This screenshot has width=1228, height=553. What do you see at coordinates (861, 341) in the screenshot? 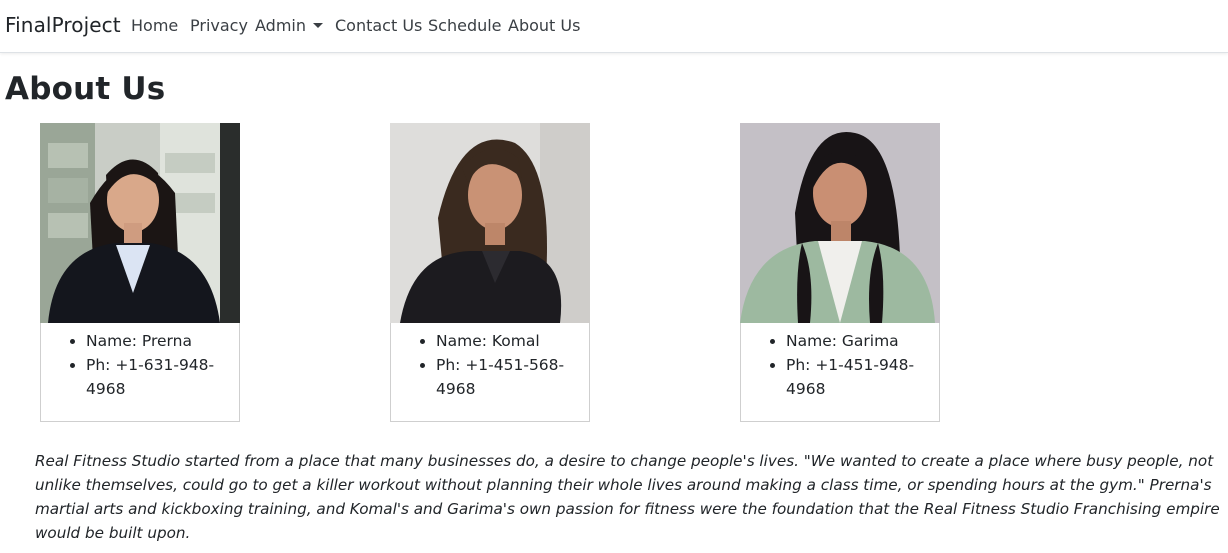
I see `team-name: Name: Garima` at bounding box center [861, 341].